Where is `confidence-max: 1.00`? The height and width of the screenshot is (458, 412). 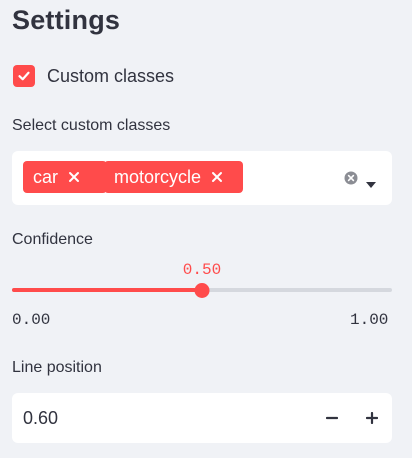
confidence-max: 1.00 is located at coordinates (369, 320).